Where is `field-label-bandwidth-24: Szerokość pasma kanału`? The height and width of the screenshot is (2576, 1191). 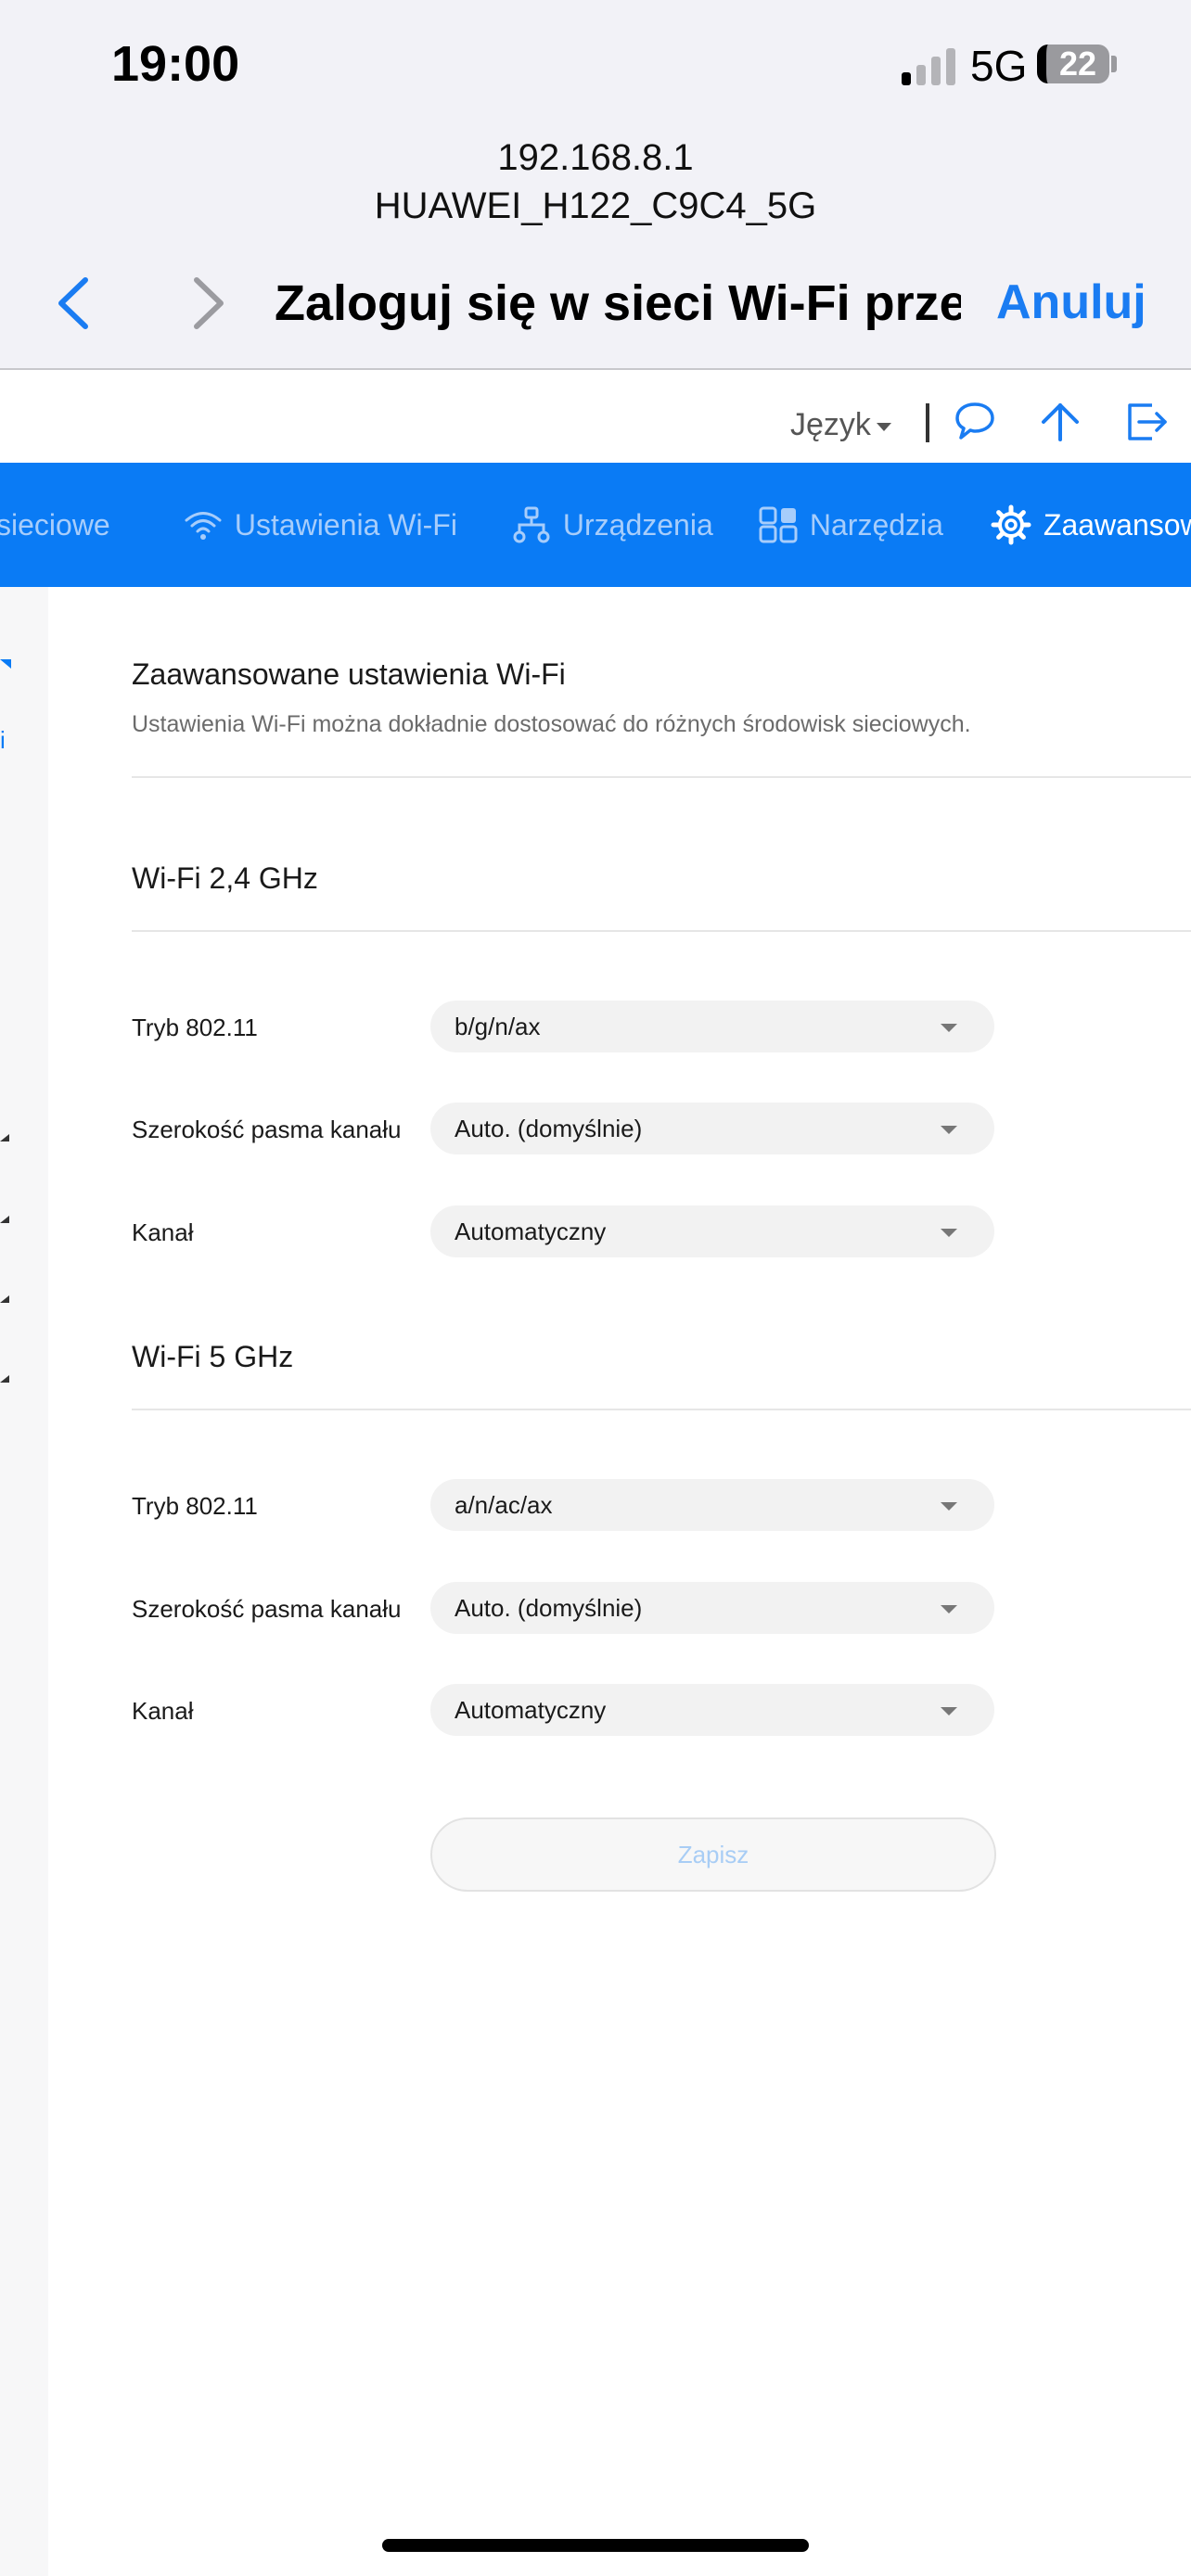
field-label-bandwidth-24: Szerokość pasma kanału is located at coordinates (267, 1129).